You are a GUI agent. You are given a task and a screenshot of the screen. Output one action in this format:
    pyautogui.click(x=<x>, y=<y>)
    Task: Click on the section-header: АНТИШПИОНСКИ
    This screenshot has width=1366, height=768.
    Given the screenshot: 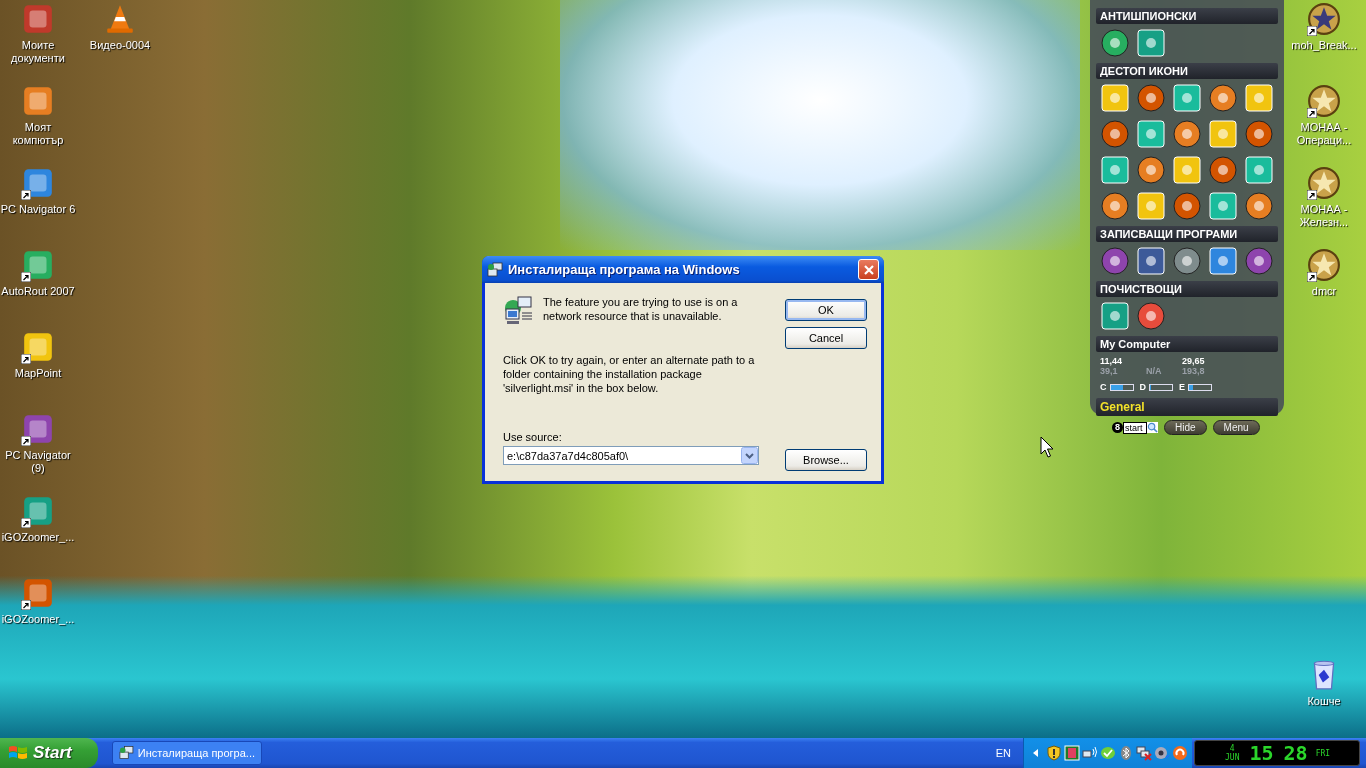 What is the action you would take?
    pyautogui.click(x=1187, y=16)
    